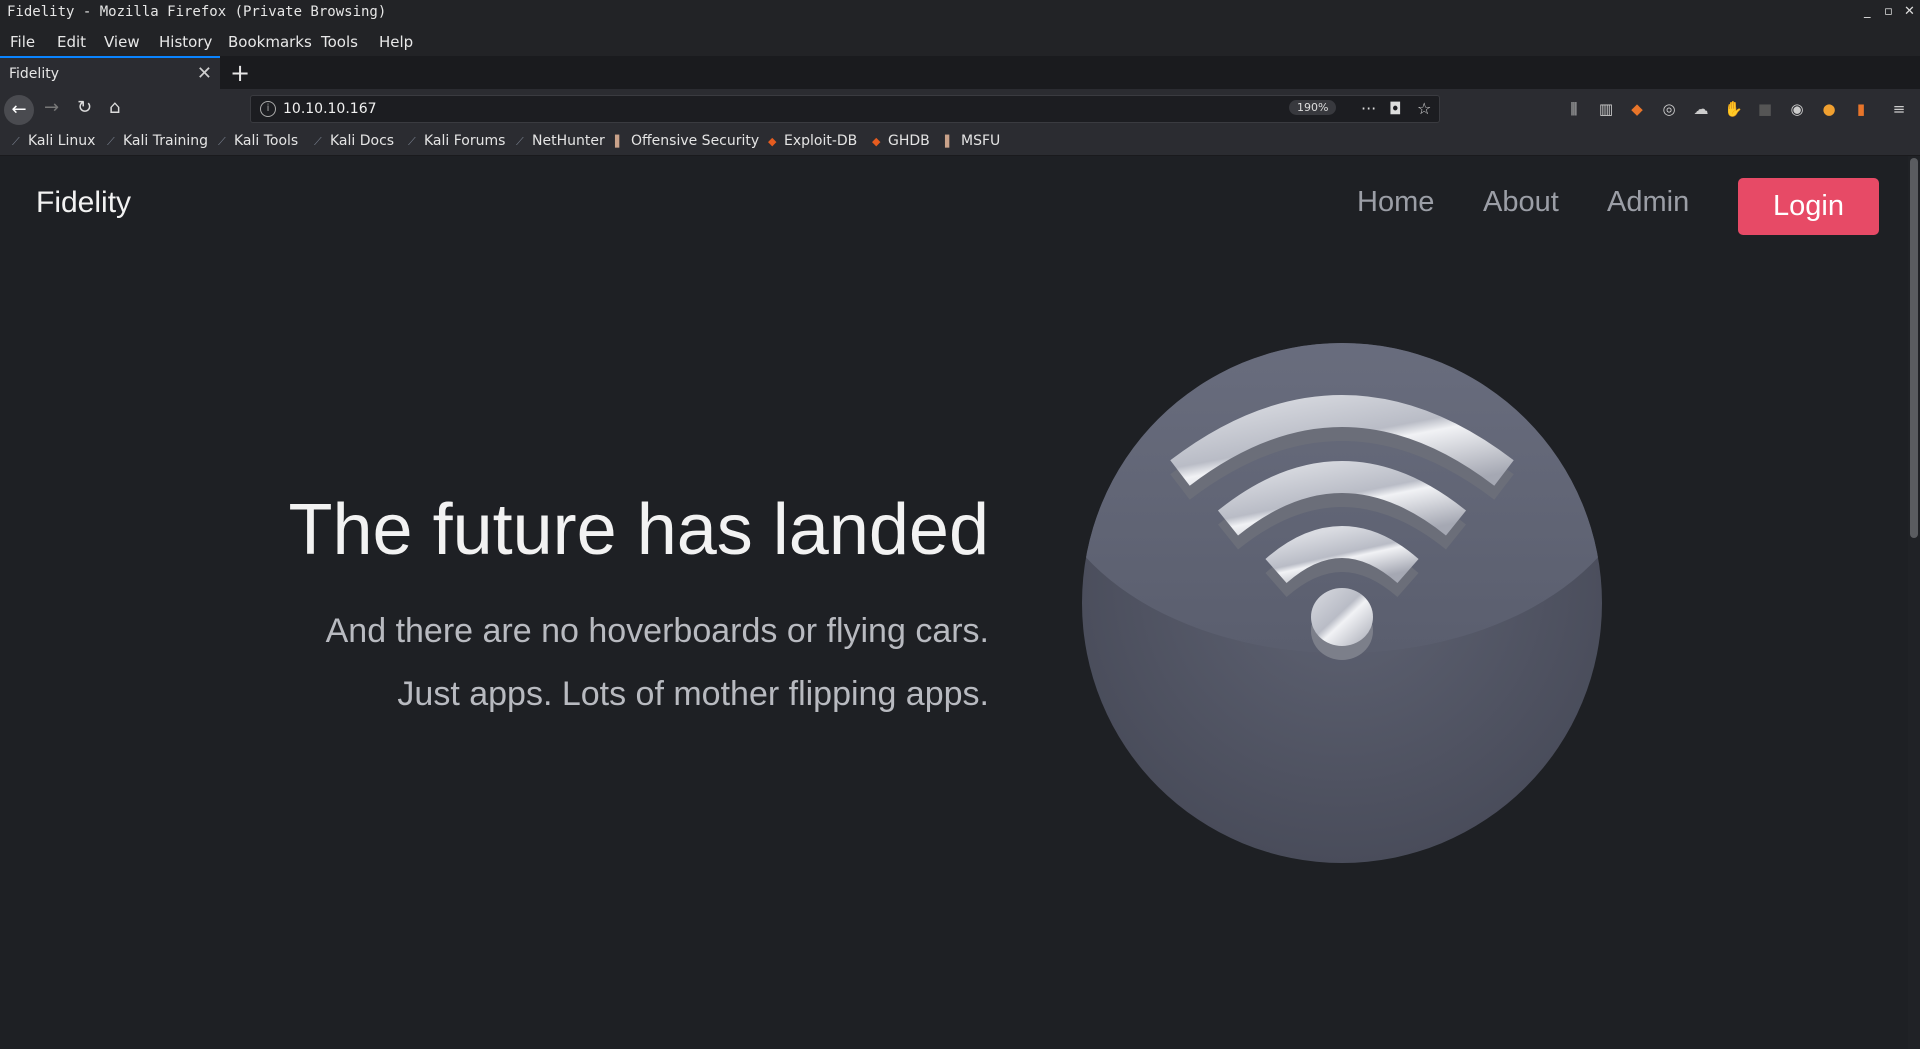 The width and height of the screenshot is (1920, 1049). I want to click on bookmark-exploit-db: ◆ Exploit-DB, so click(812, 141).